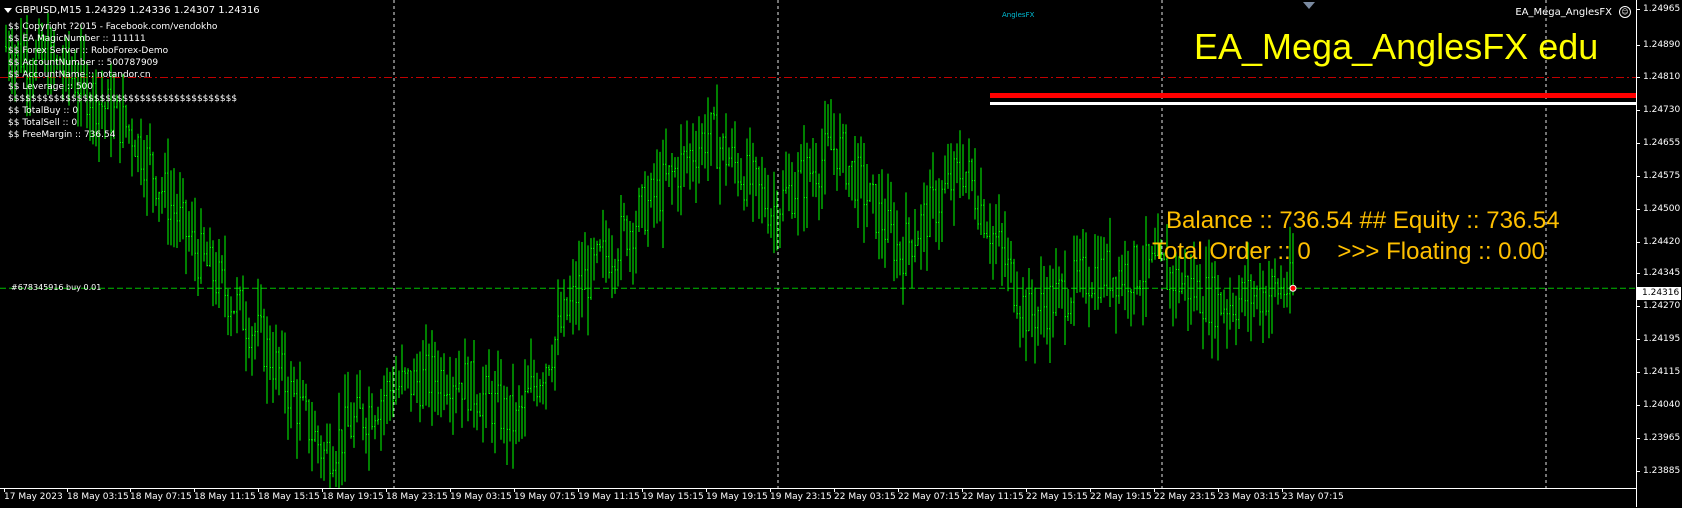 The height and width of the screenshot is (508, 1682). I want to click on price-tick: 1.24270, so click(1658, 306).